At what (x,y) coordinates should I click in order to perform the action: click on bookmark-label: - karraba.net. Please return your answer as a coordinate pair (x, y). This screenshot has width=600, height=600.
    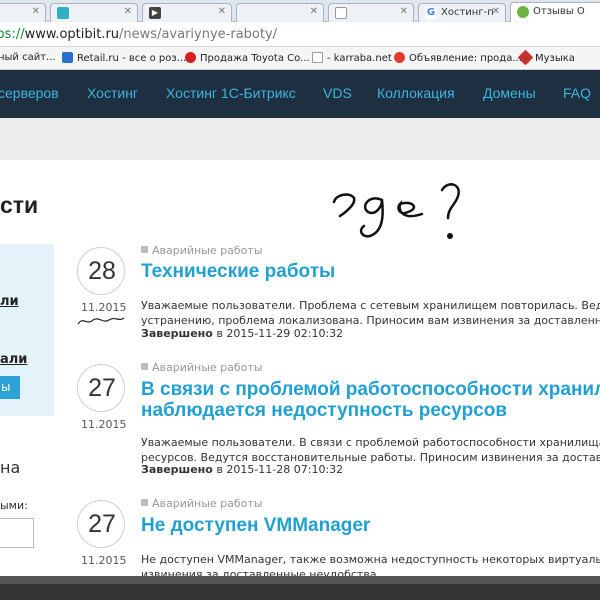
    Looking at the image, I should click on (359, 58).